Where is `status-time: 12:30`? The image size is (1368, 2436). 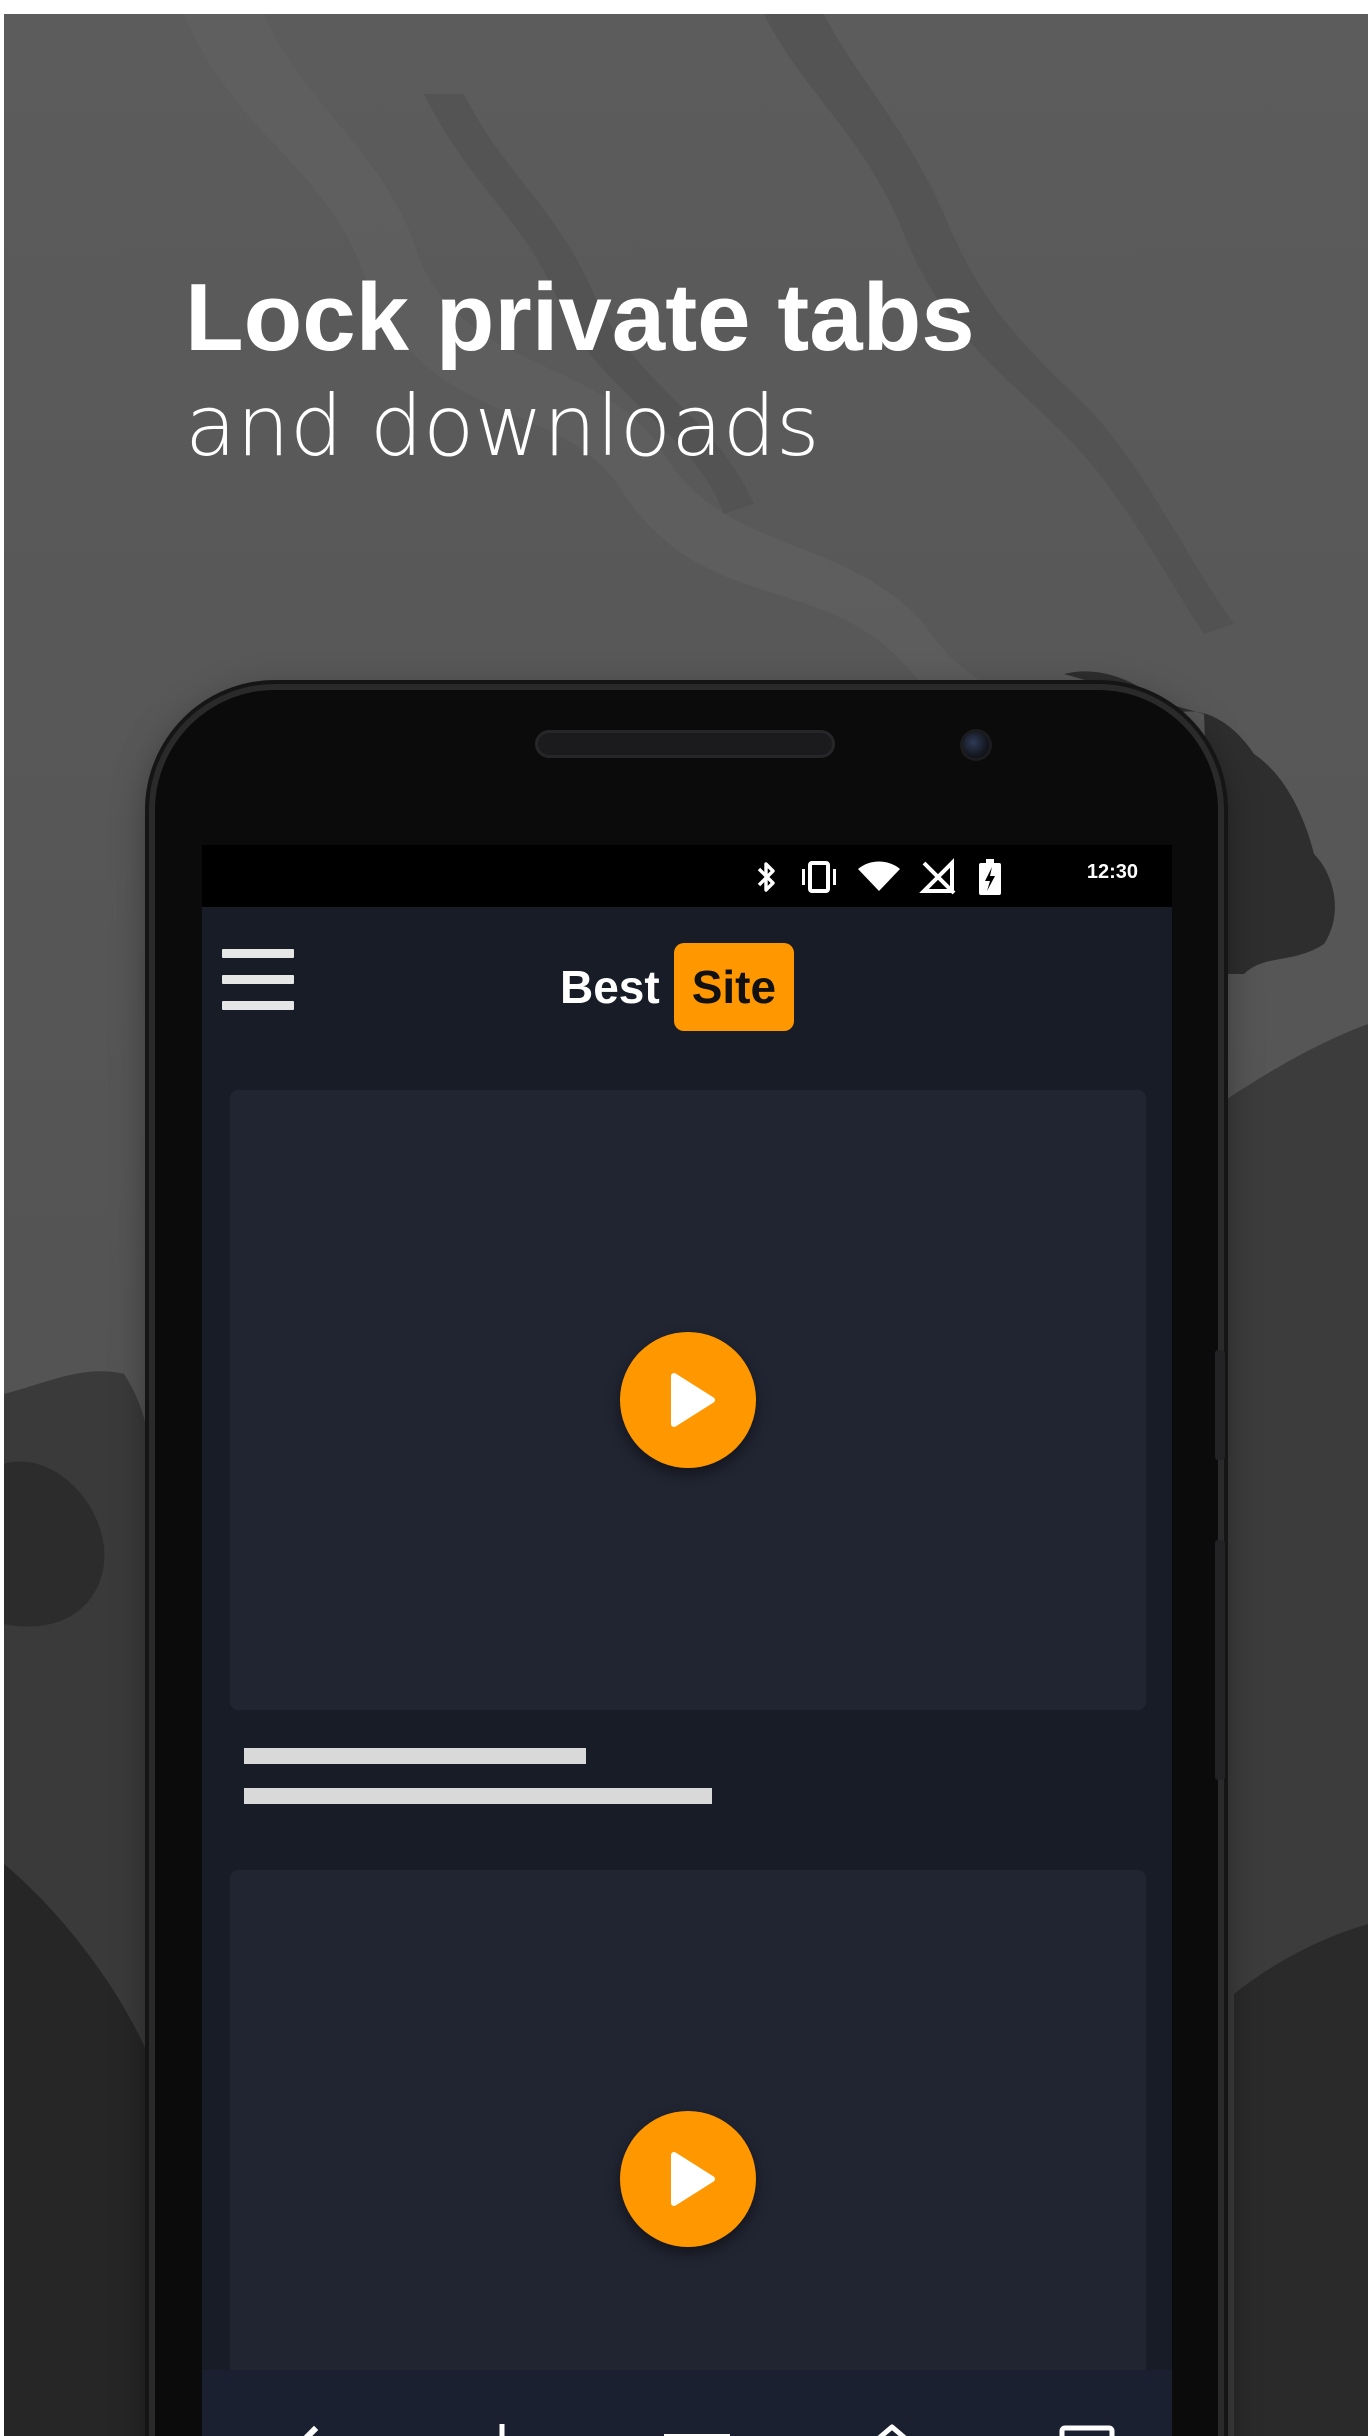
status-time: 12:30 is located at coordinates (1112, 872).